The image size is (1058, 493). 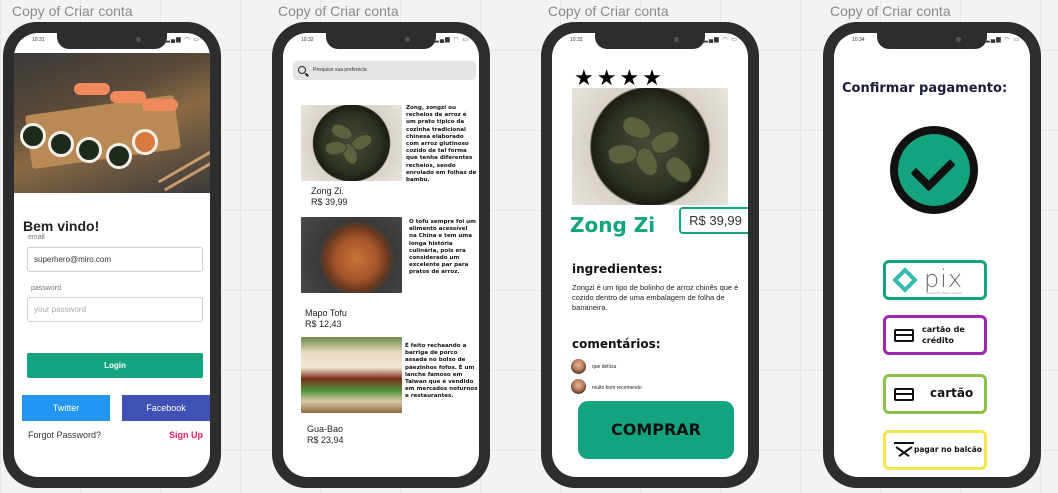 I want to click on card-label: cartão, so click(x=952, y=393).